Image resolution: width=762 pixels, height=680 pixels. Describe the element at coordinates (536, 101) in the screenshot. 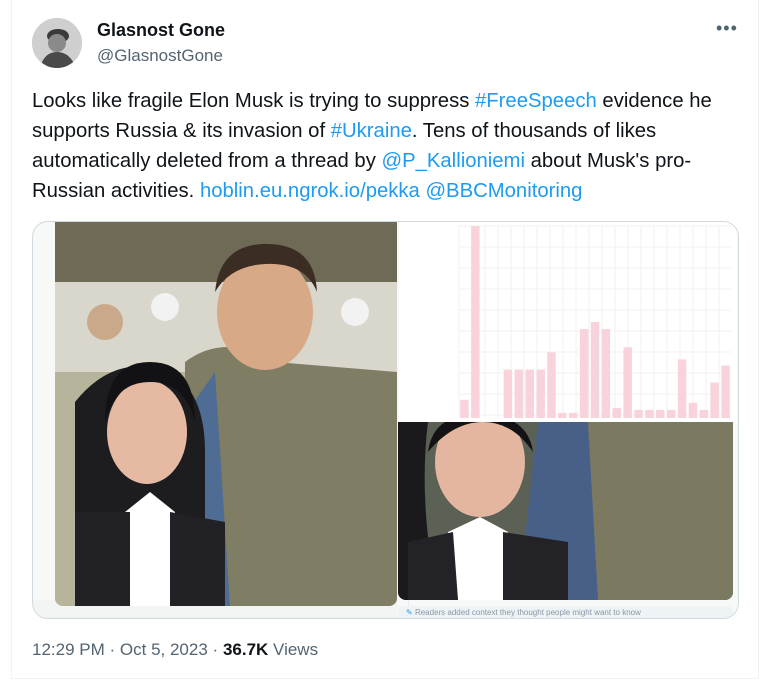

I see `tweet-link: #FreeSpeech` at that location.